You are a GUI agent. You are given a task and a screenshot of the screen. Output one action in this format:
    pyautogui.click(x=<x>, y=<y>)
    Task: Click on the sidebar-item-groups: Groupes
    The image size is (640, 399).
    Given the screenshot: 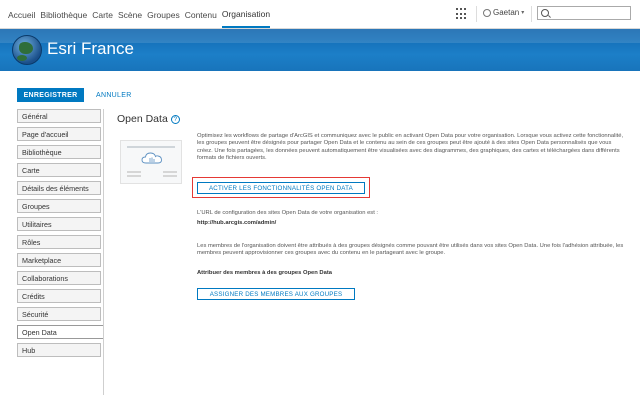 What is the action you would take?
    pyautogui.click(x=59, y=206)
    